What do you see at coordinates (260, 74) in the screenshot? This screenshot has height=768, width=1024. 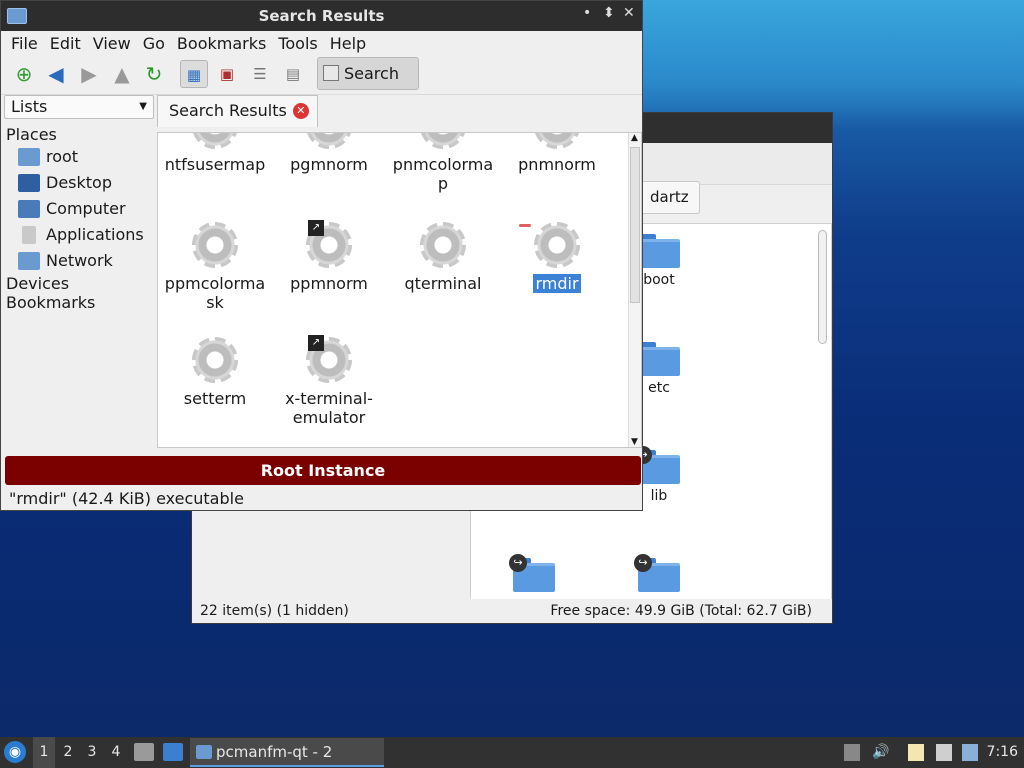 I see `compact-view-icon: ☰` at bounding box center [260, 74].